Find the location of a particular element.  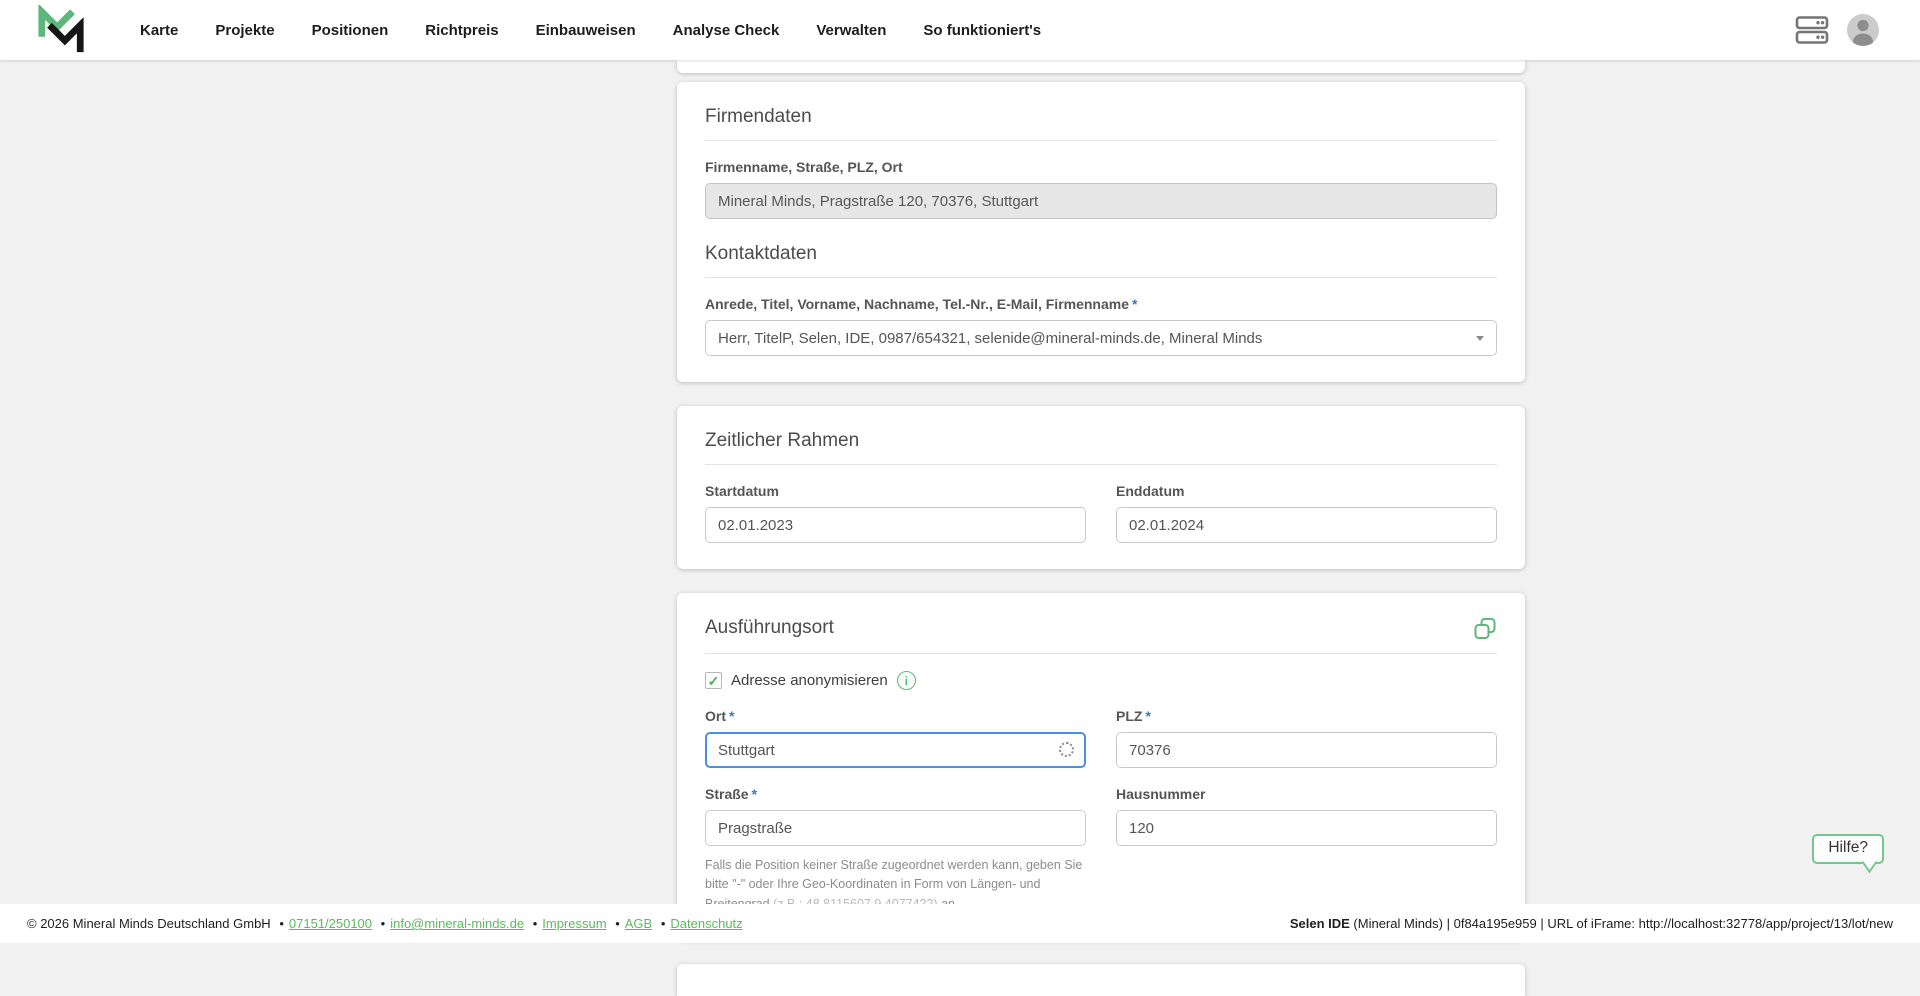

company-field-input is located at coordinates (1101, 201).